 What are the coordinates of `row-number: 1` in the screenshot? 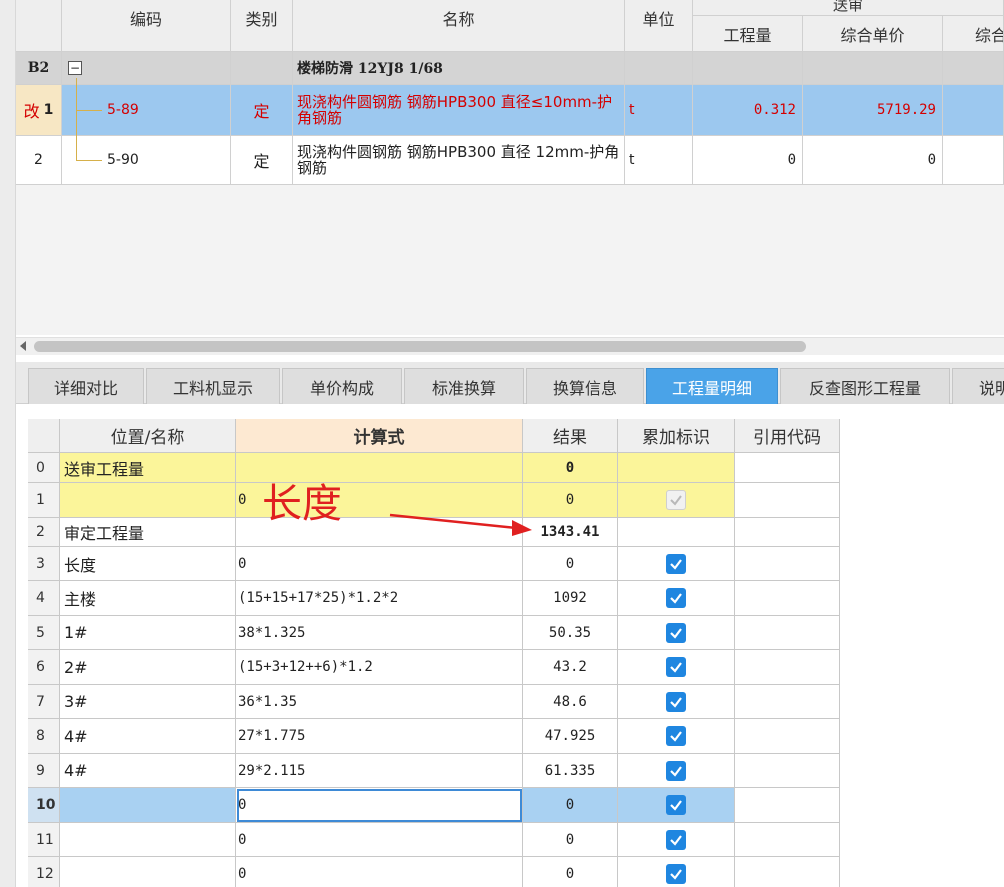 It's located at (44, 500).